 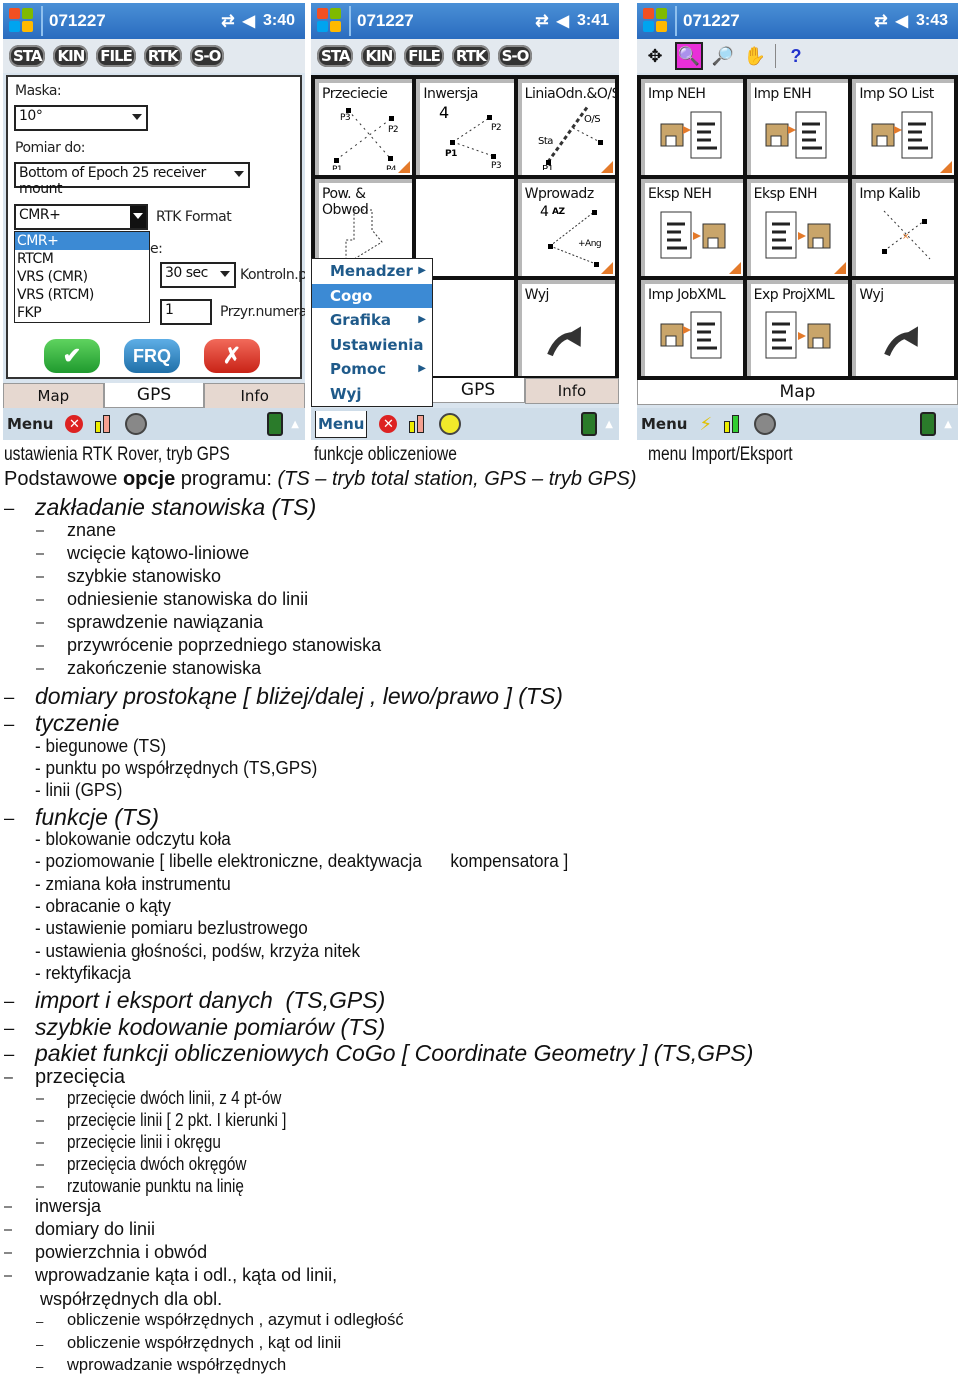 I want to click on option-vrs-rtcm: VRS (RTCM), so click(x=82, y=295).